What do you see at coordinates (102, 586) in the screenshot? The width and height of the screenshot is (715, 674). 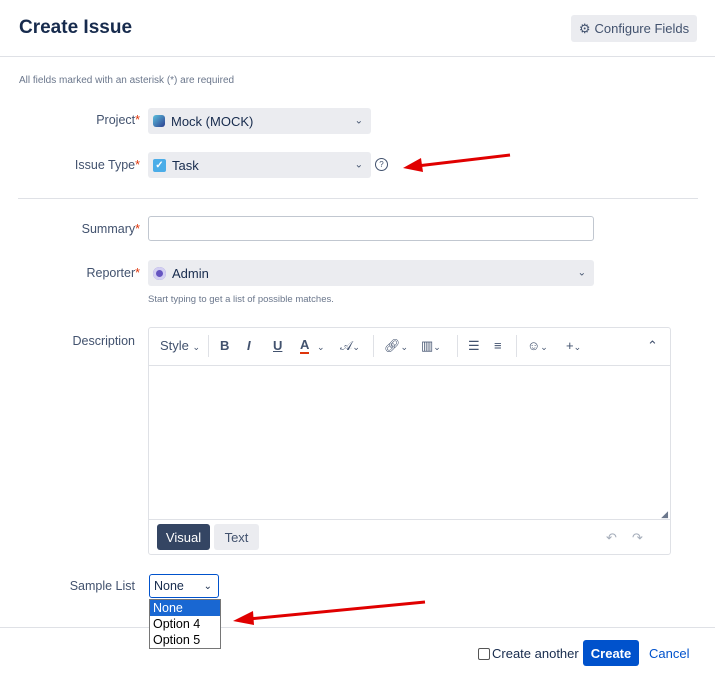 I see `sample-list-label: Sample List` at bounding box center [102, 586].